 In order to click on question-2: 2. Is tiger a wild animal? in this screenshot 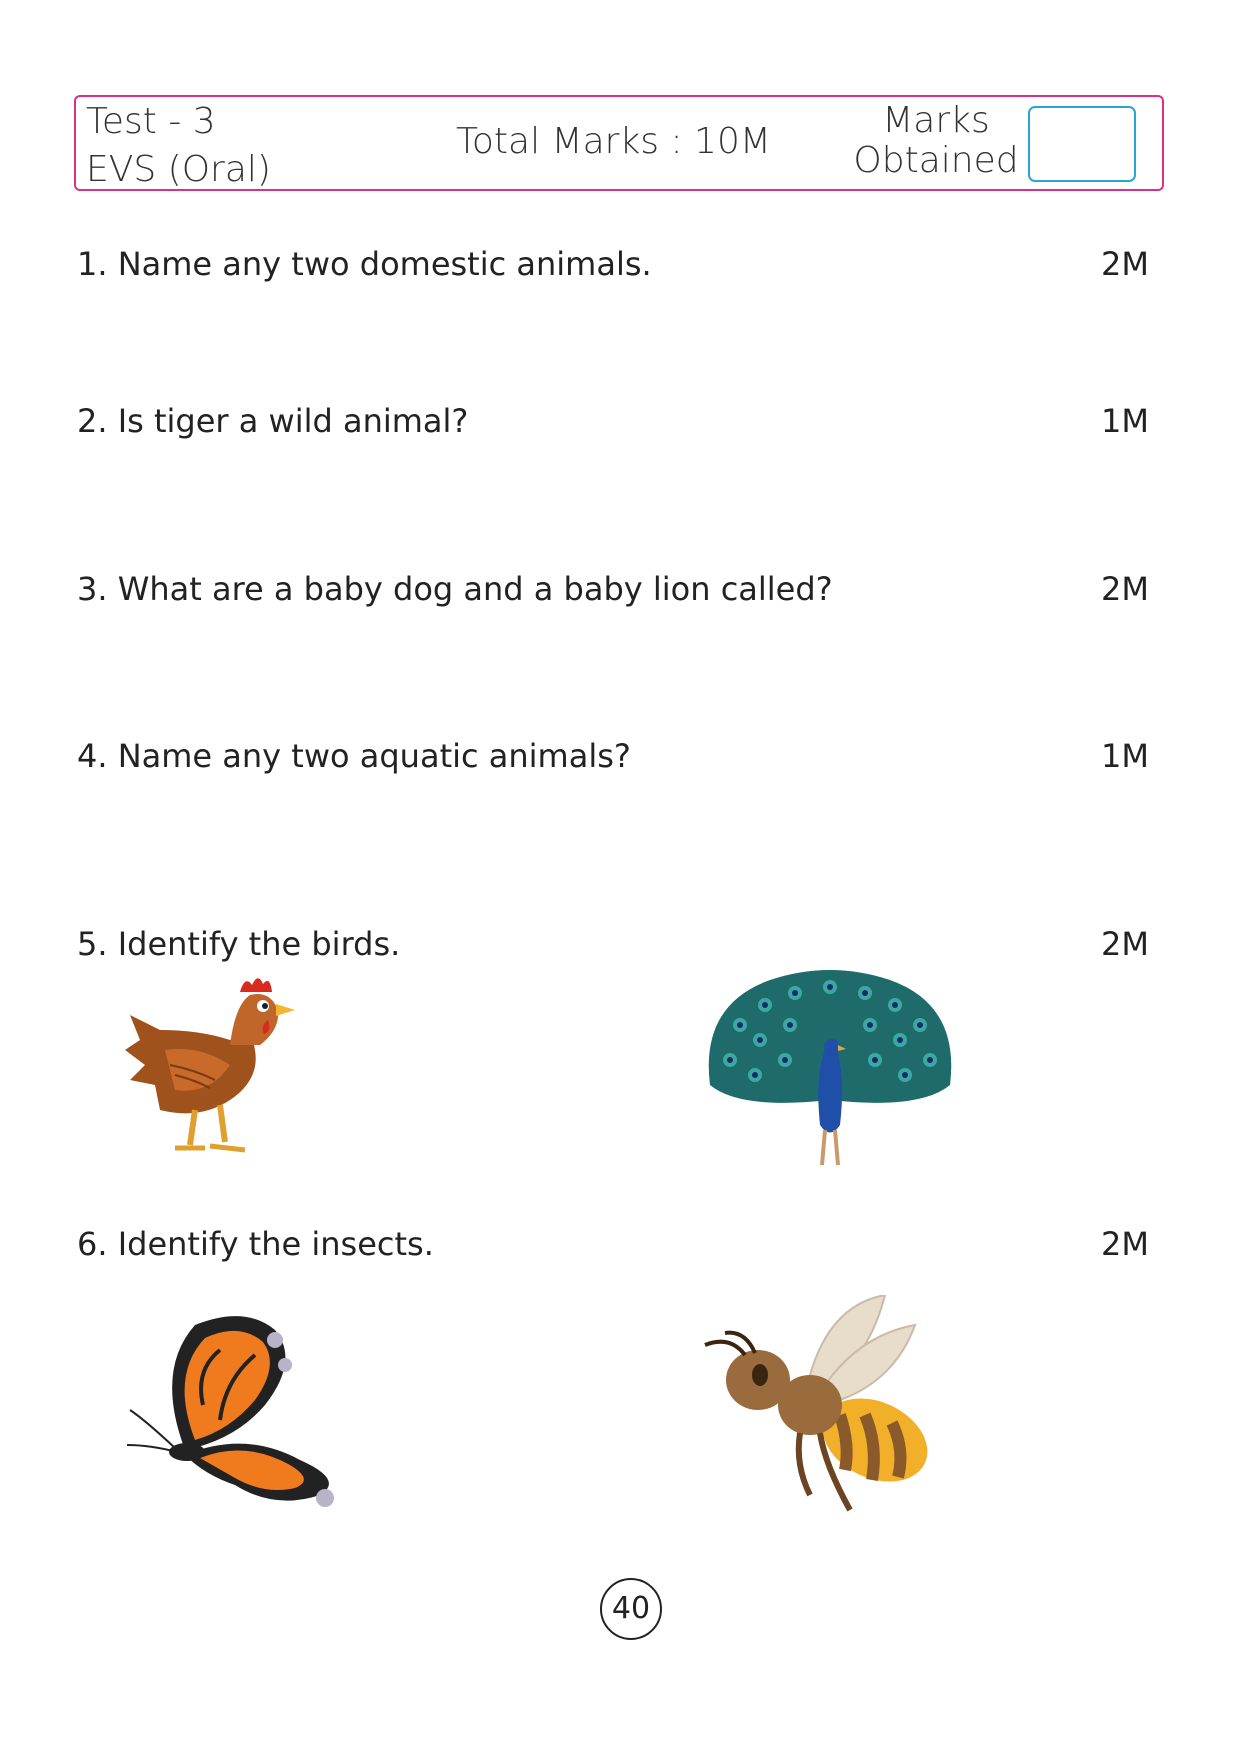, I will do `click(273, 421)`.